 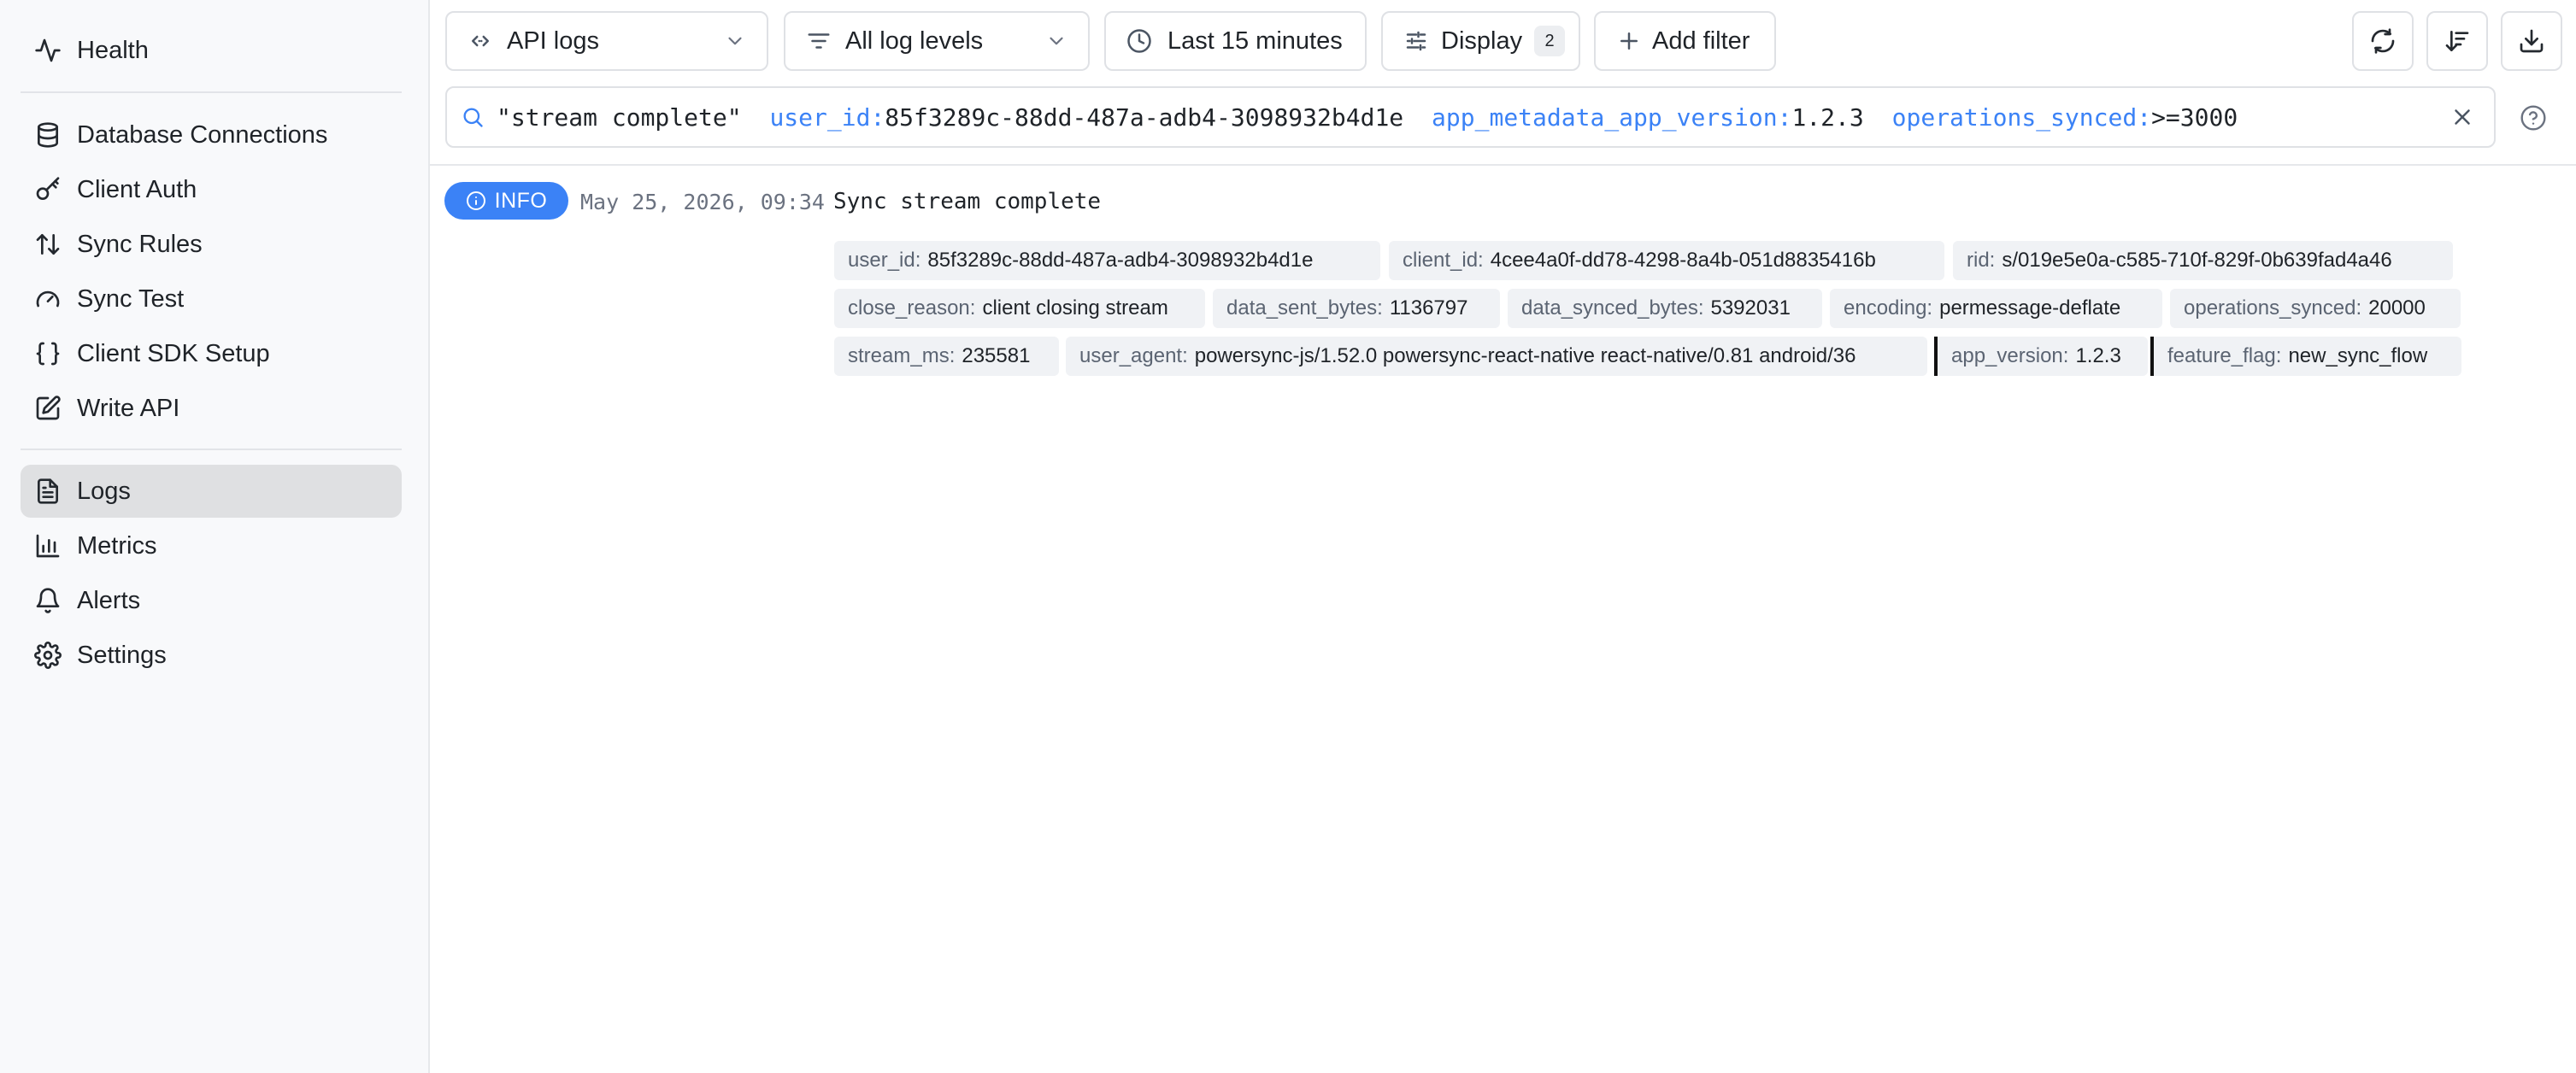 I want to click on log-field-key: encoding:, so click(x=1888, y=308).